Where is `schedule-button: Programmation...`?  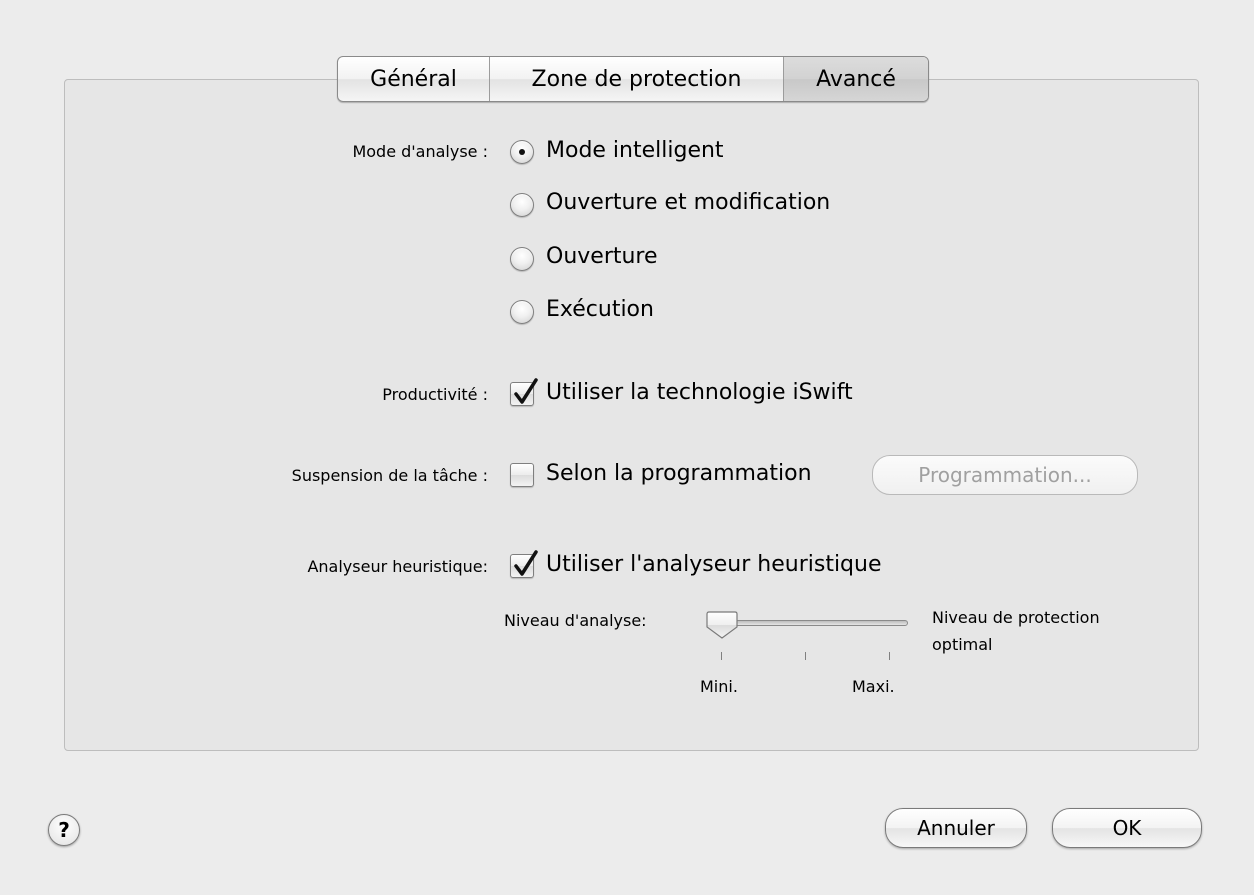 schedule-button: Programmation... is located at coordinates (1005, 475).